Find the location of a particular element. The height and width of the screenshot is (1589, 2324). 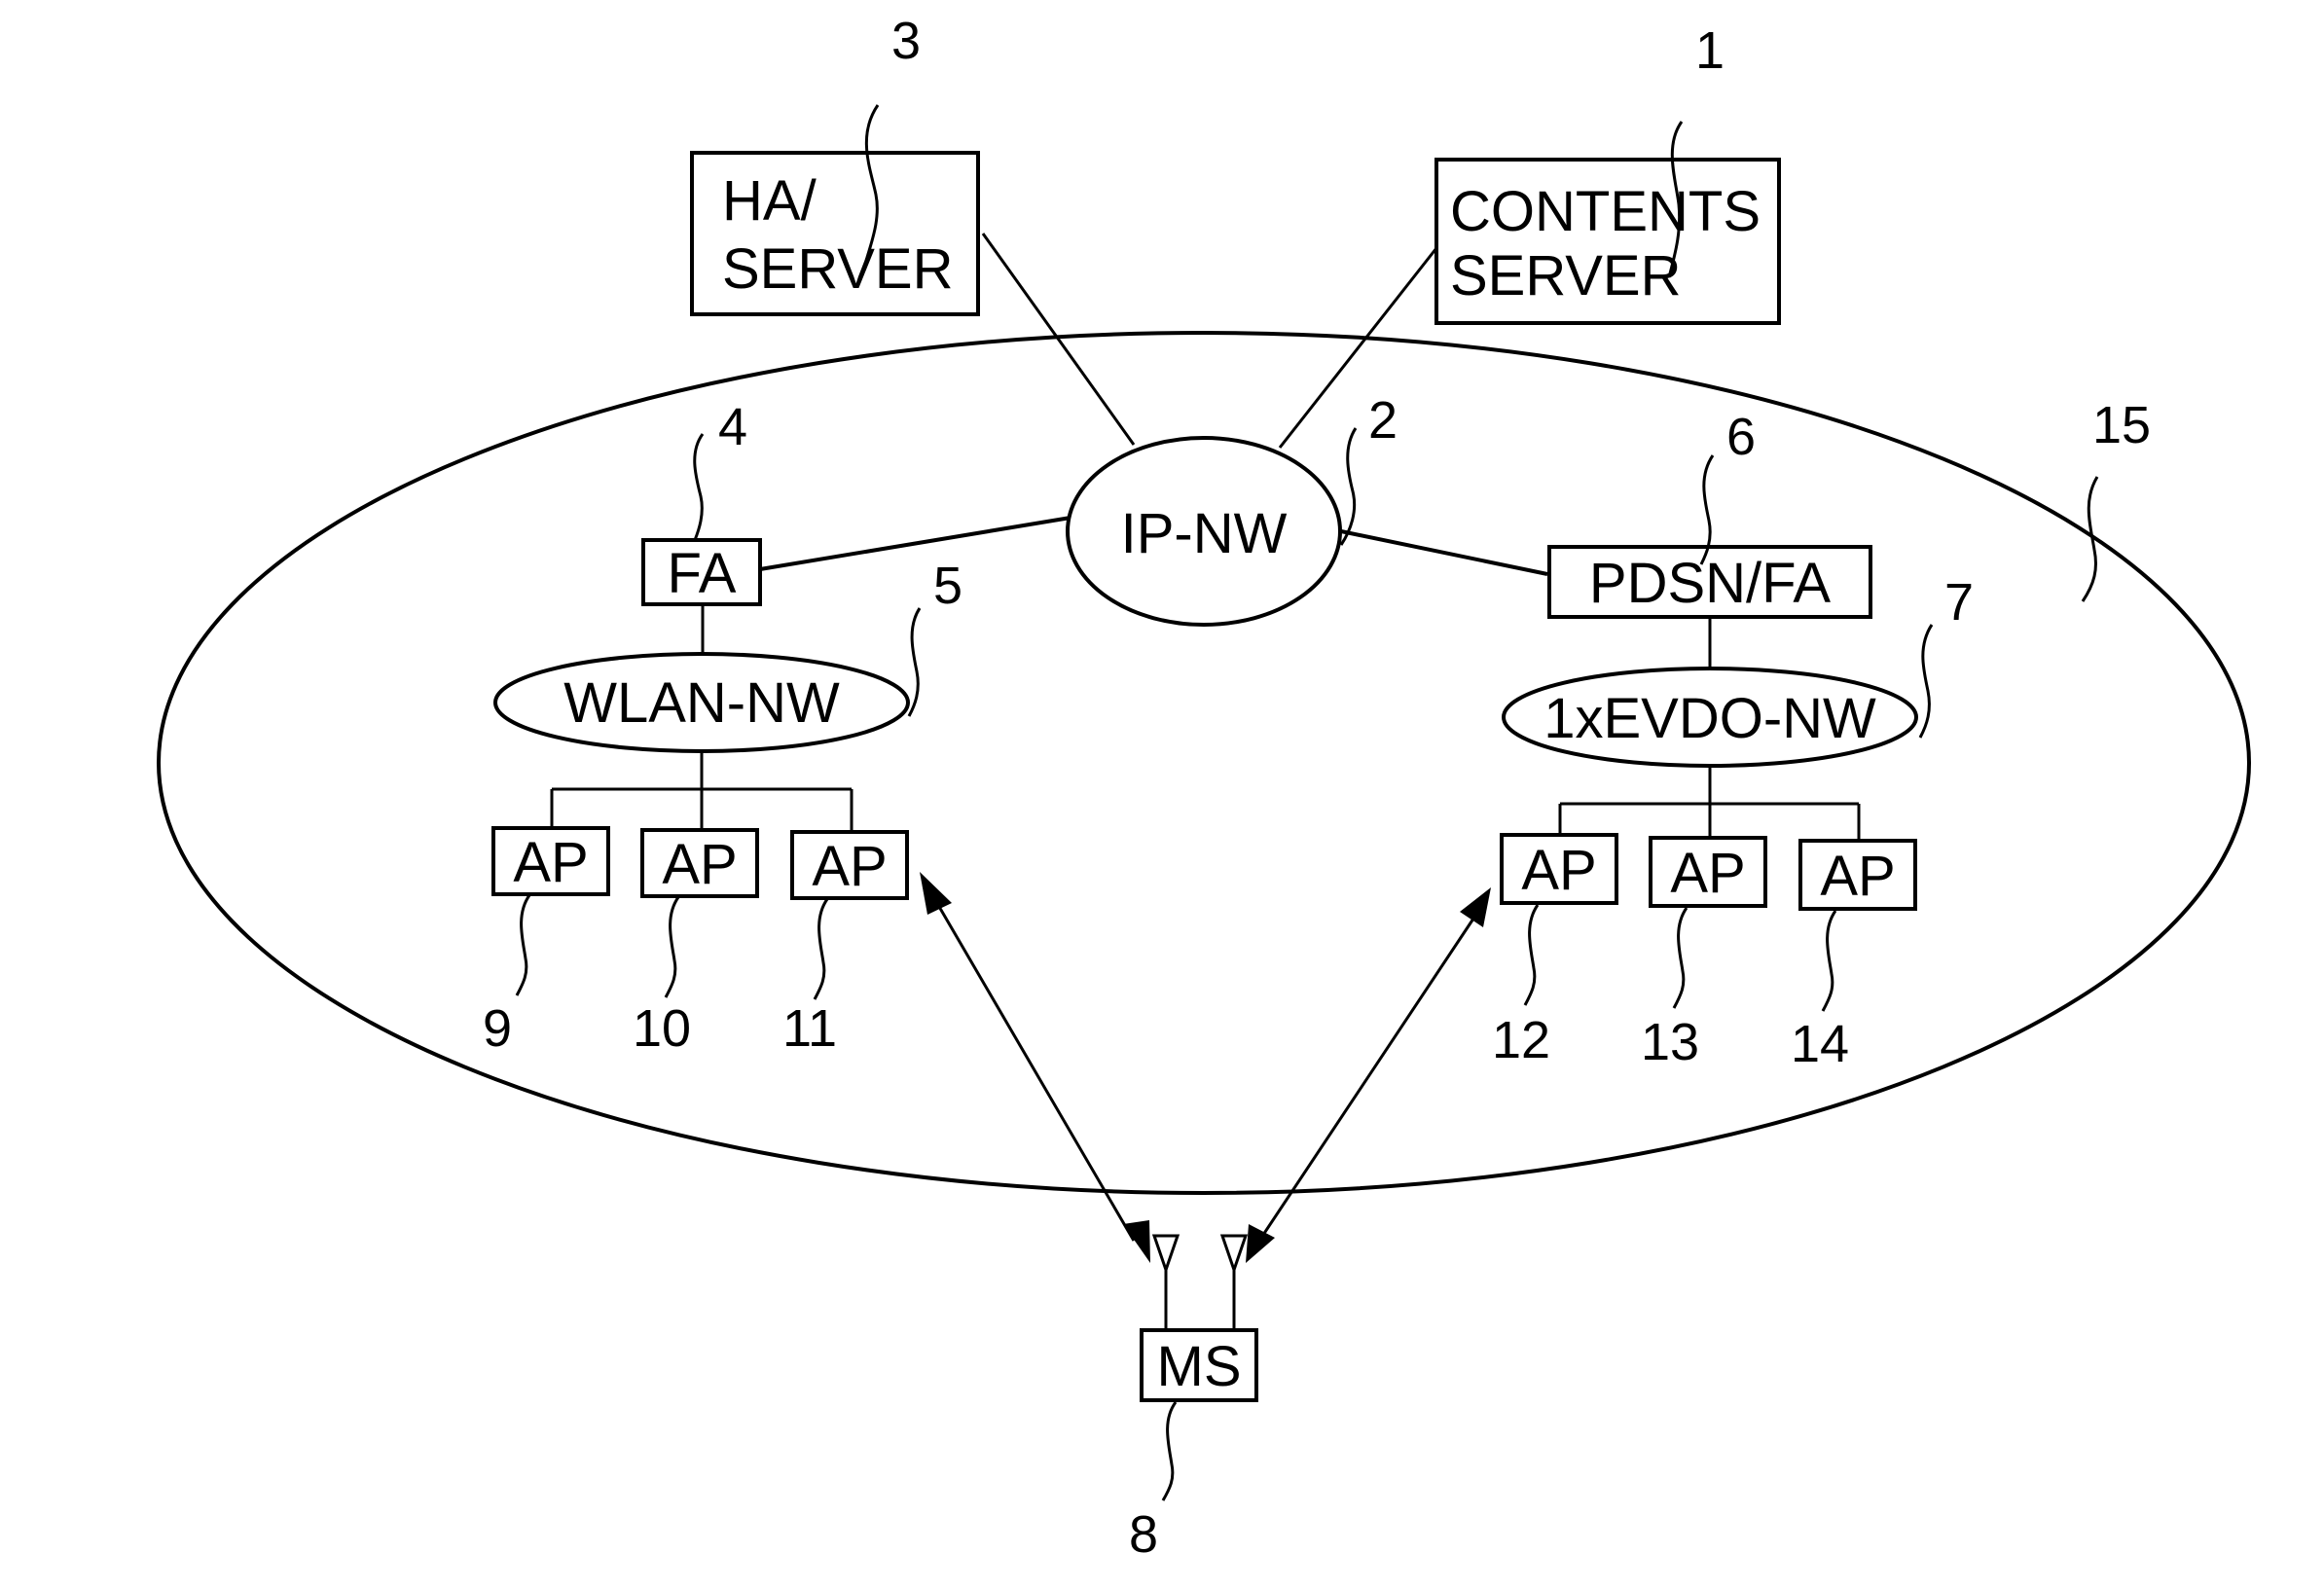

edge-contents-to-ipnw is located at coordinates (1358, 348).